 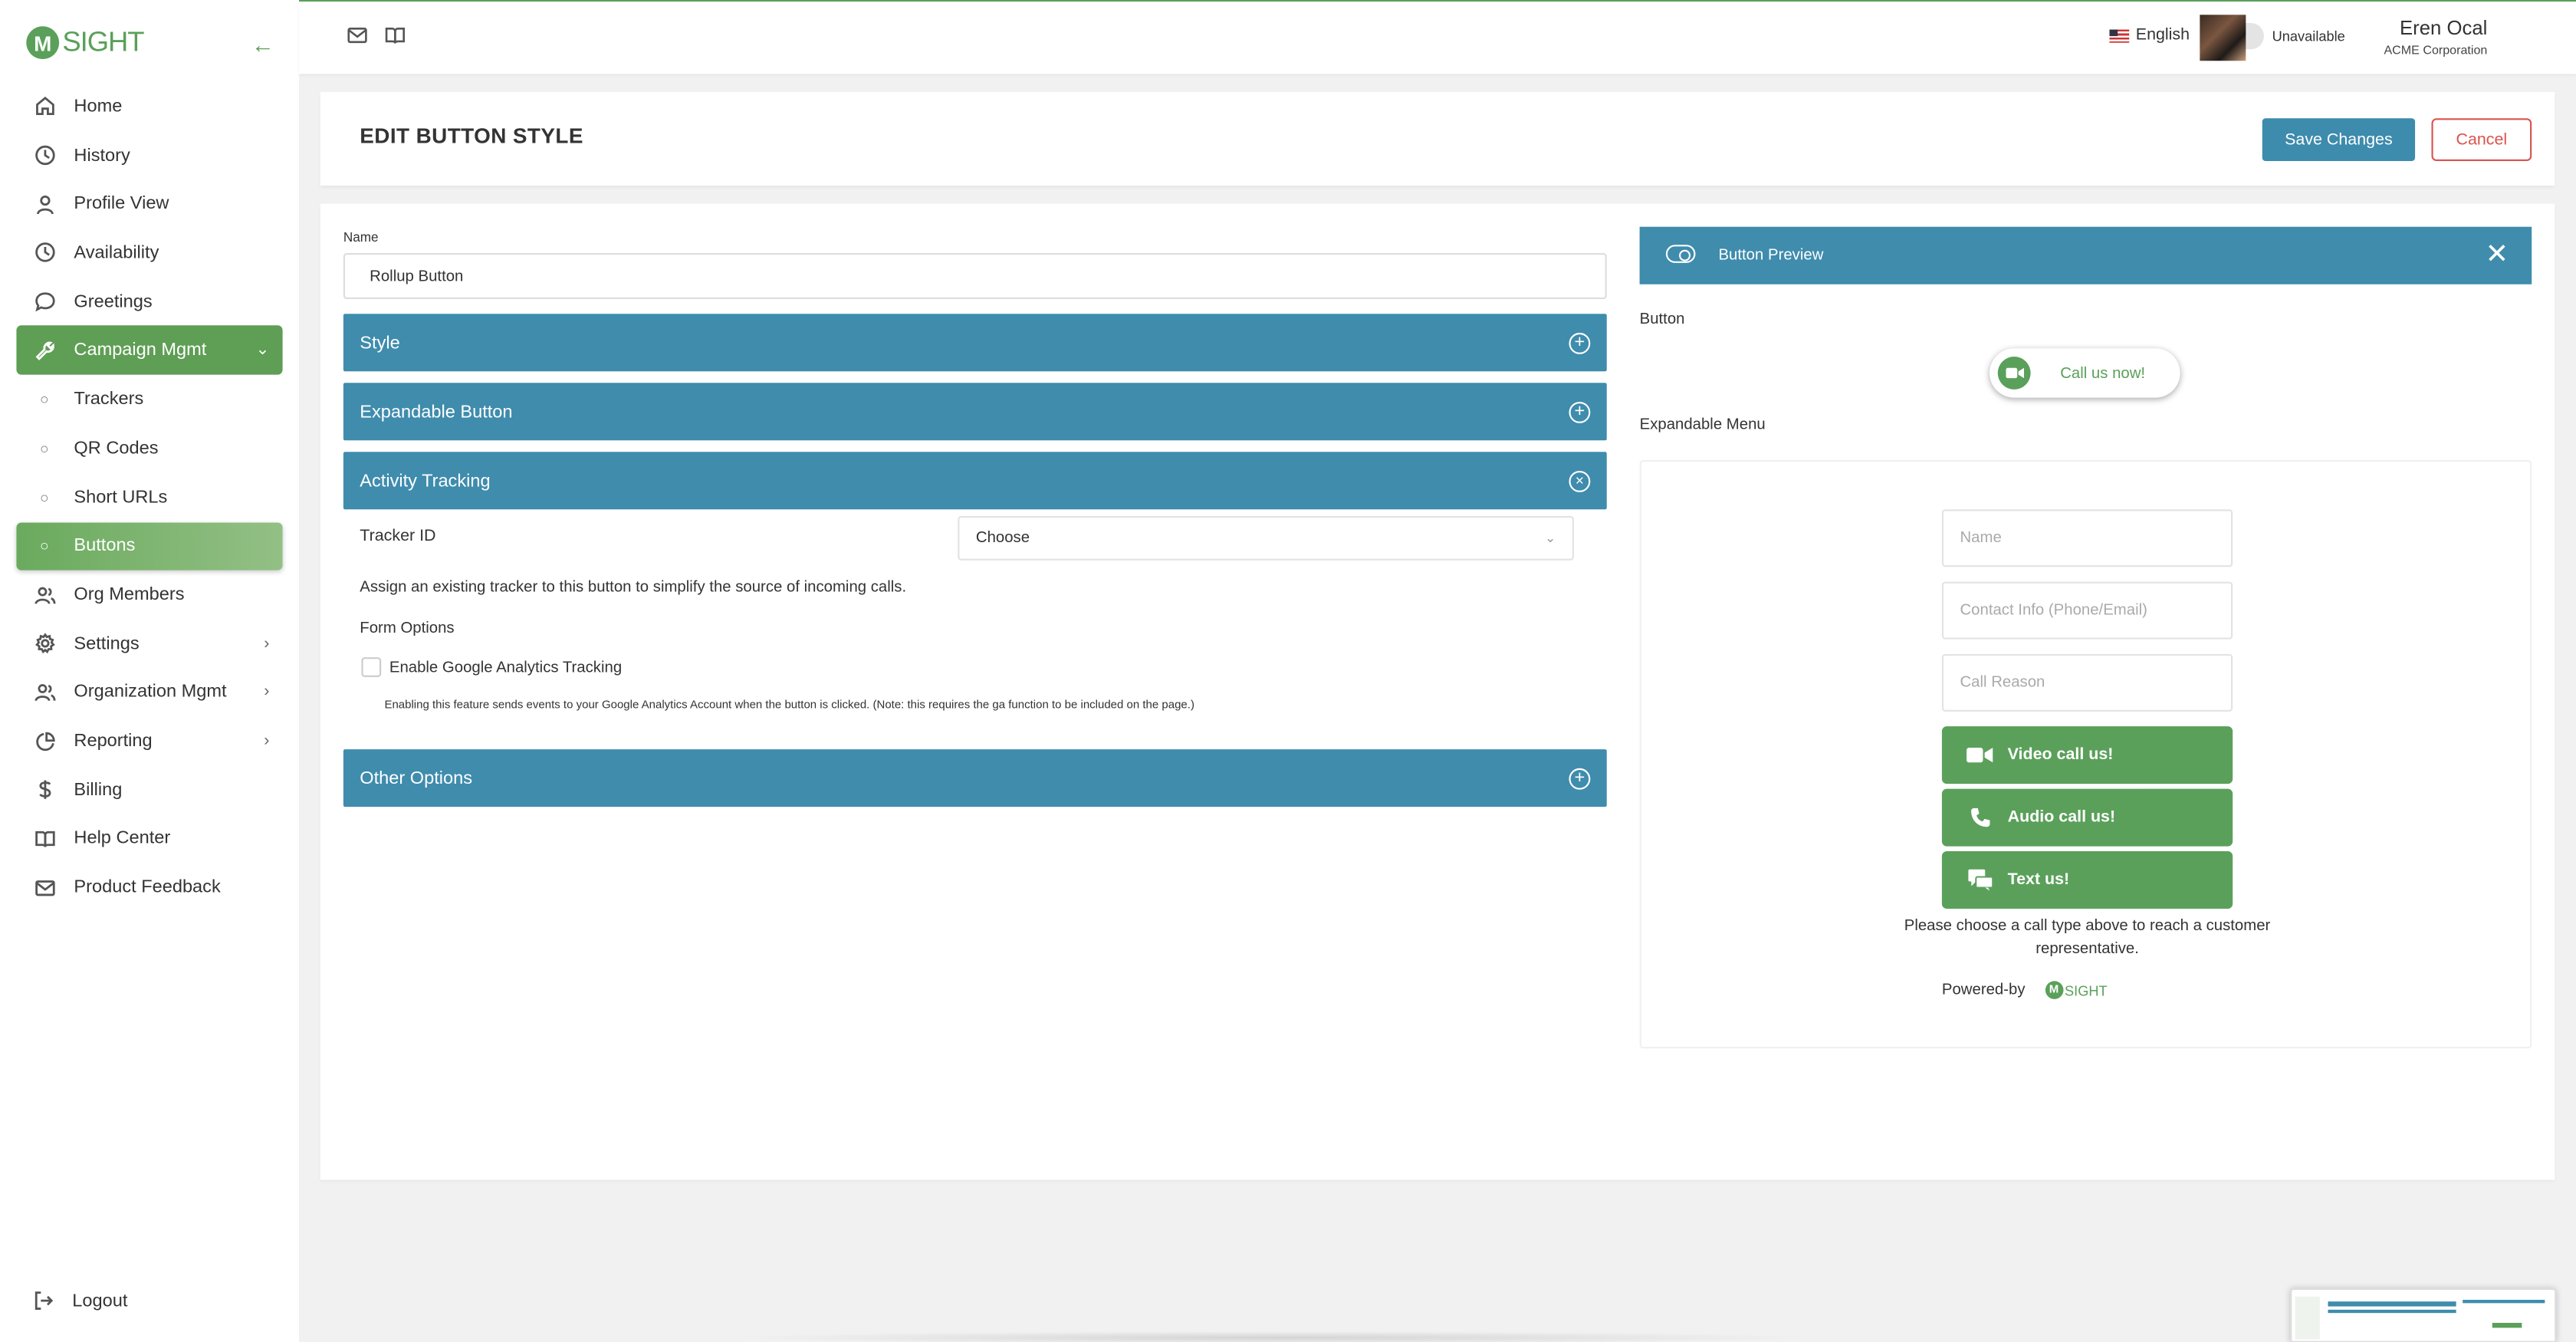 I want to click on collapse-sidebar-arrow-icon: ←, so click(x=262, y=44).